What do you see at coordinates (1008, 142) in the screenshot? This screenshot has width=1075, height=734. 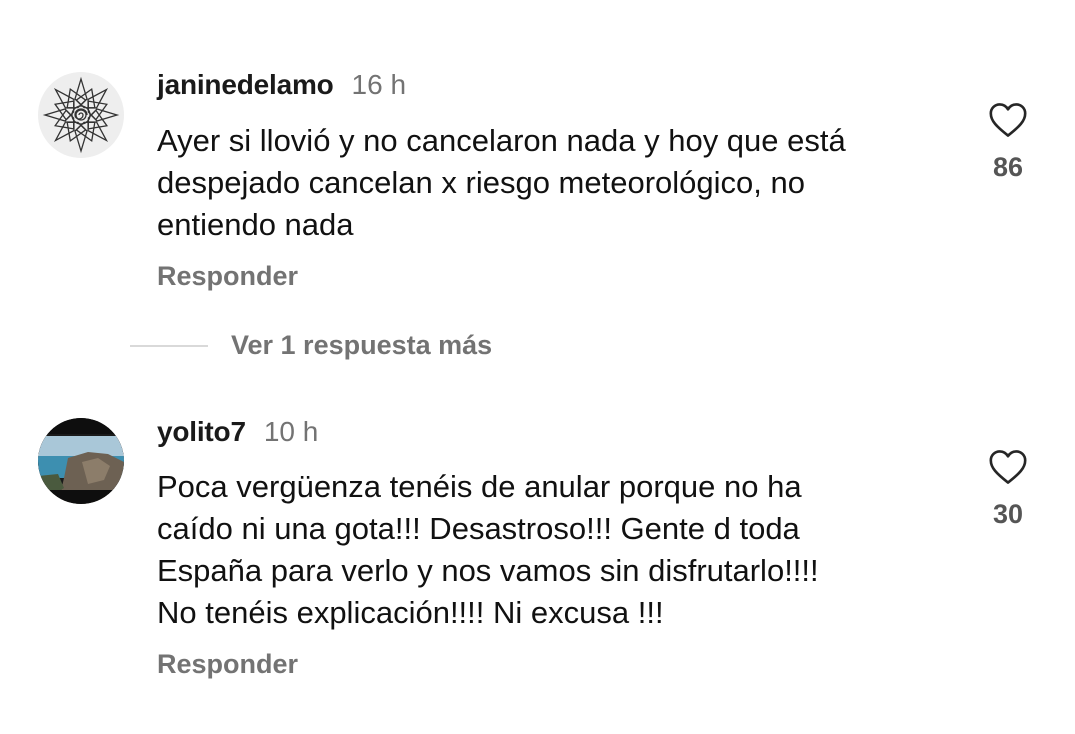 I see `like-control: 86` at bounding box center [1008, 142].